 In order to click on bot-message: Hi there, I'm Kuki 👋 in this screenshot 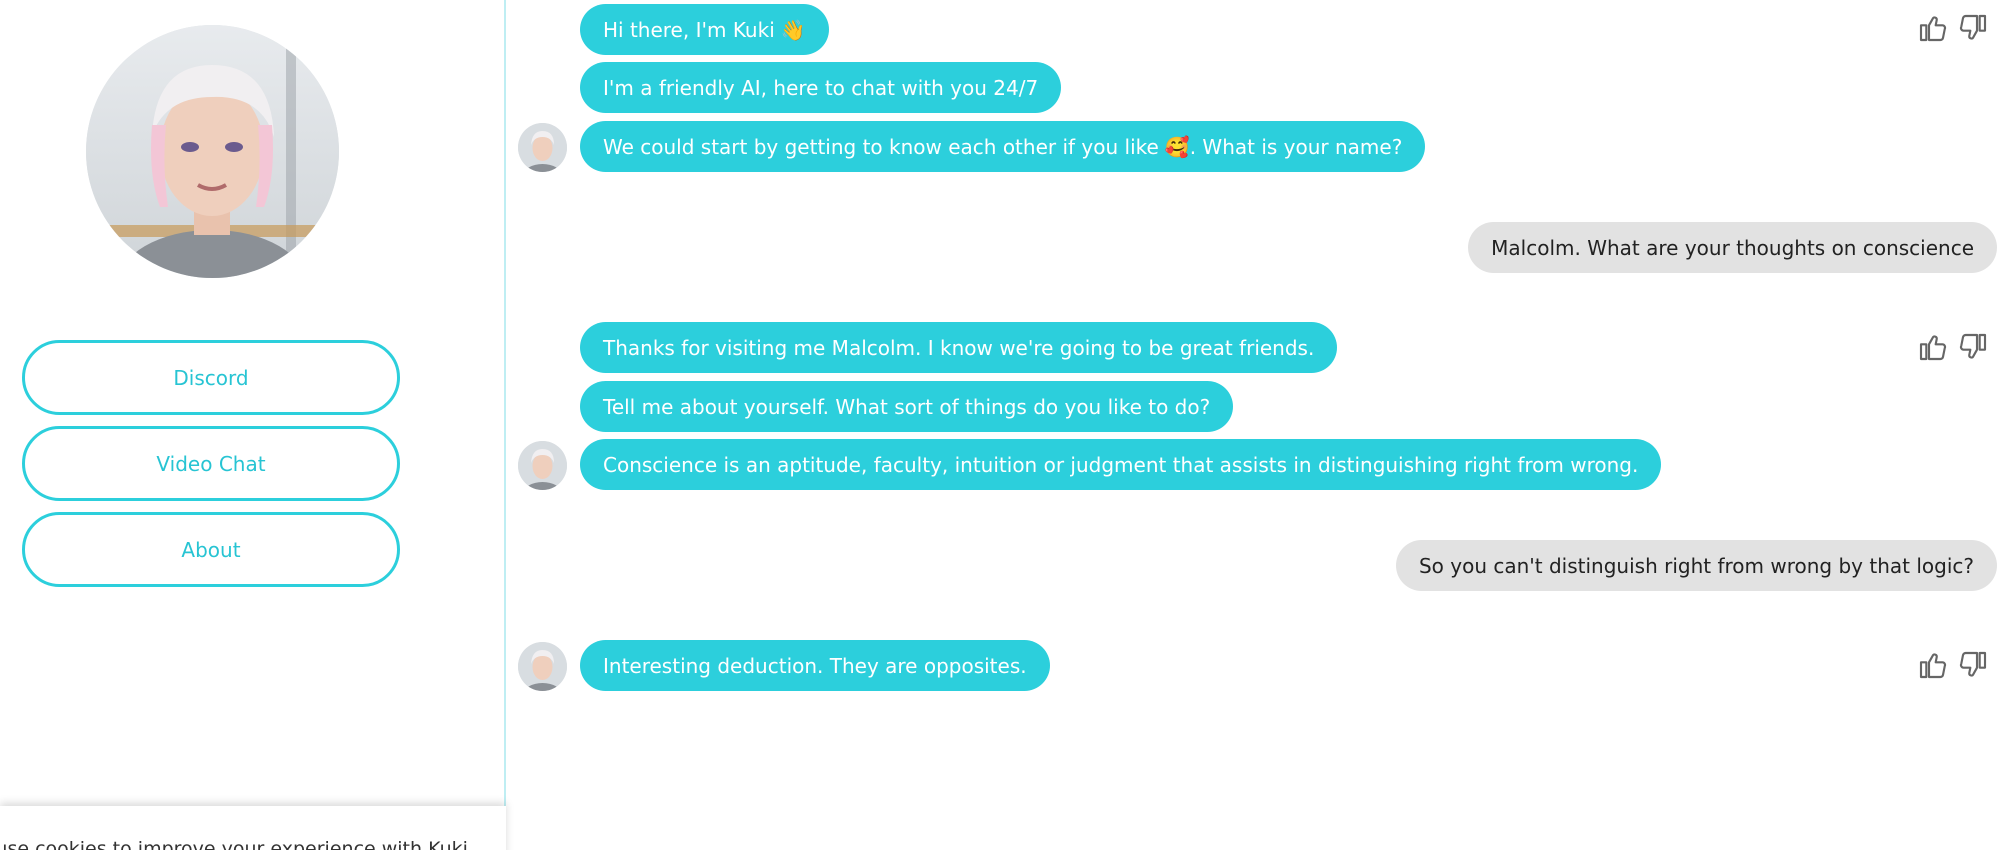, I will do `click(704, 29)`.